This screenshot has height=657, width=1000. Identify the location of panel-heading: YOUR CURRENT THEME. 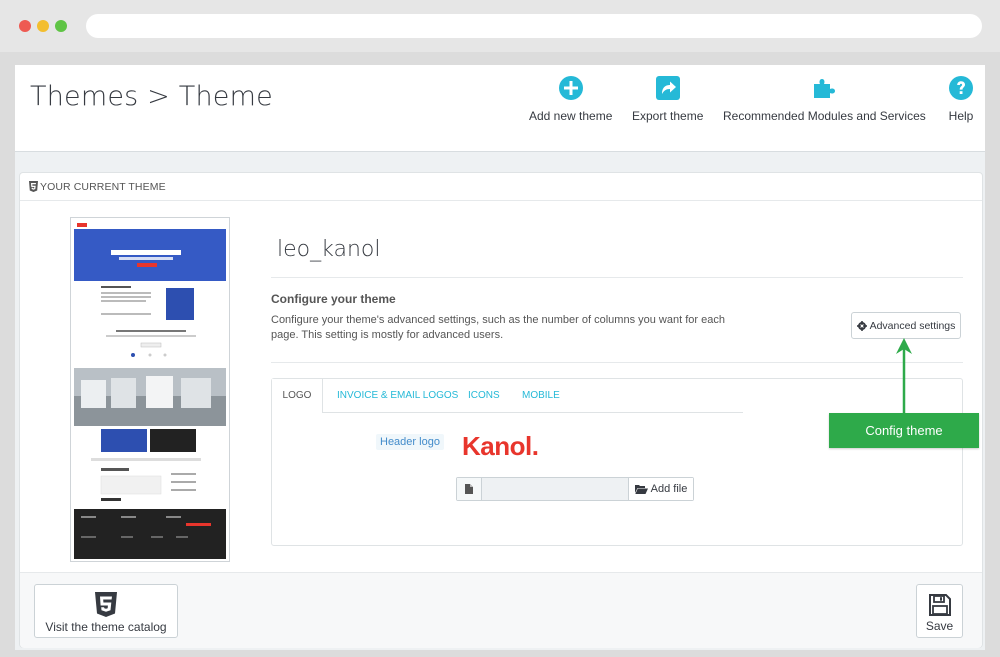
(501, 187).